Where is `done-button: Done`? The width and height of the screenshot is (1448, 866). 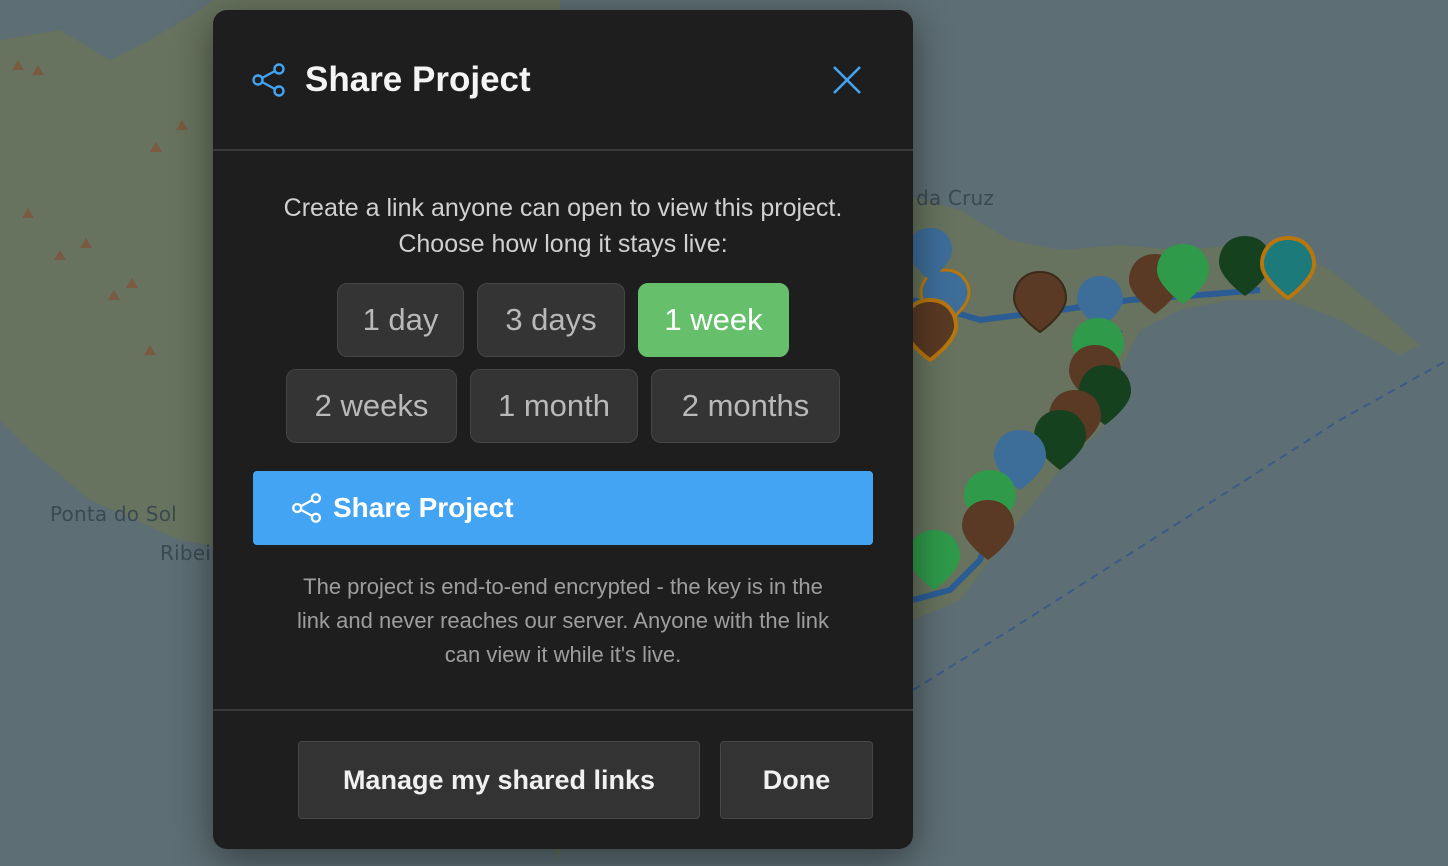
done-button: Done is located at coordinates (796, 780).